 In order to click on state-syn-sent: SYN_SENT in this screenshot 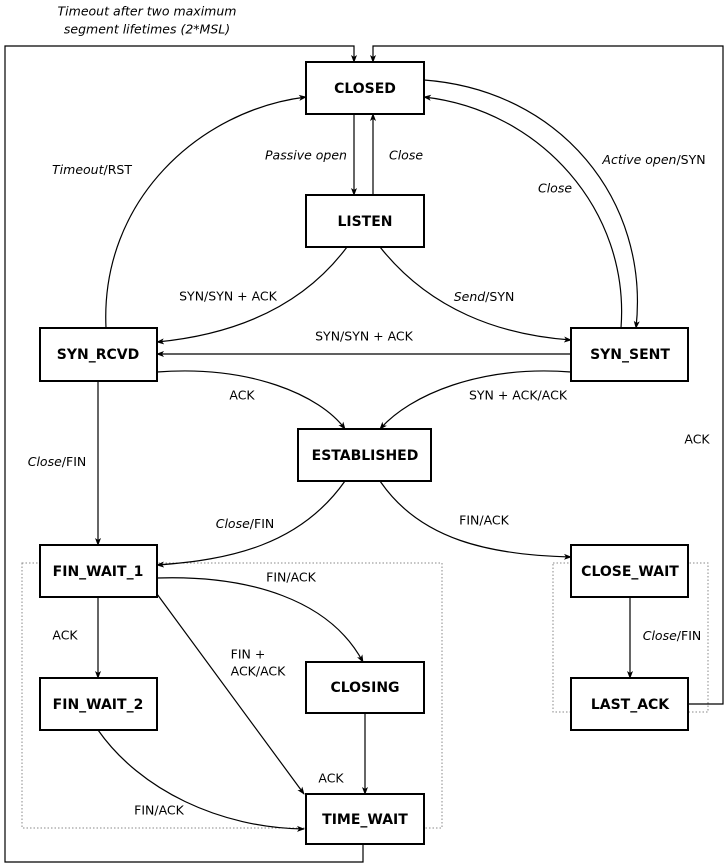, I will do `click(629, 354)`.